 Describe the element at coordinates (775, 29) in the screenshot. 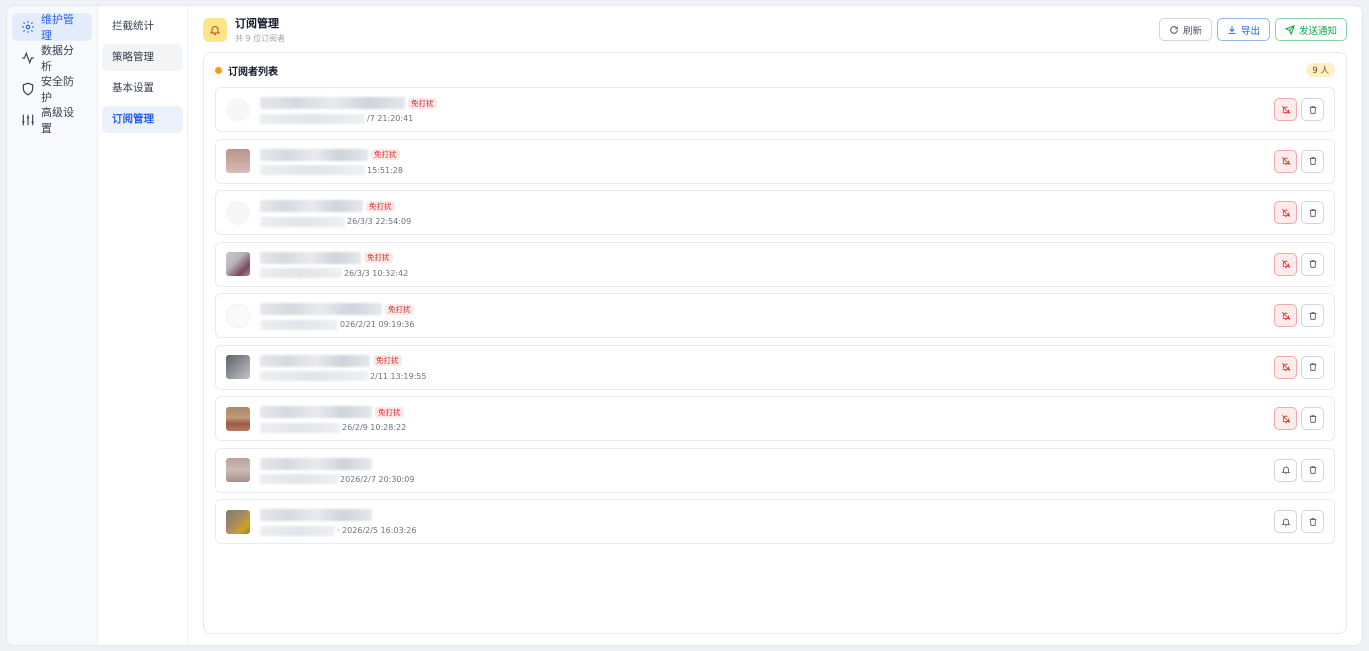

I see `page-header: 订阅管理 共 9 位订阅者 刷新 导出 发送通知` at that location.